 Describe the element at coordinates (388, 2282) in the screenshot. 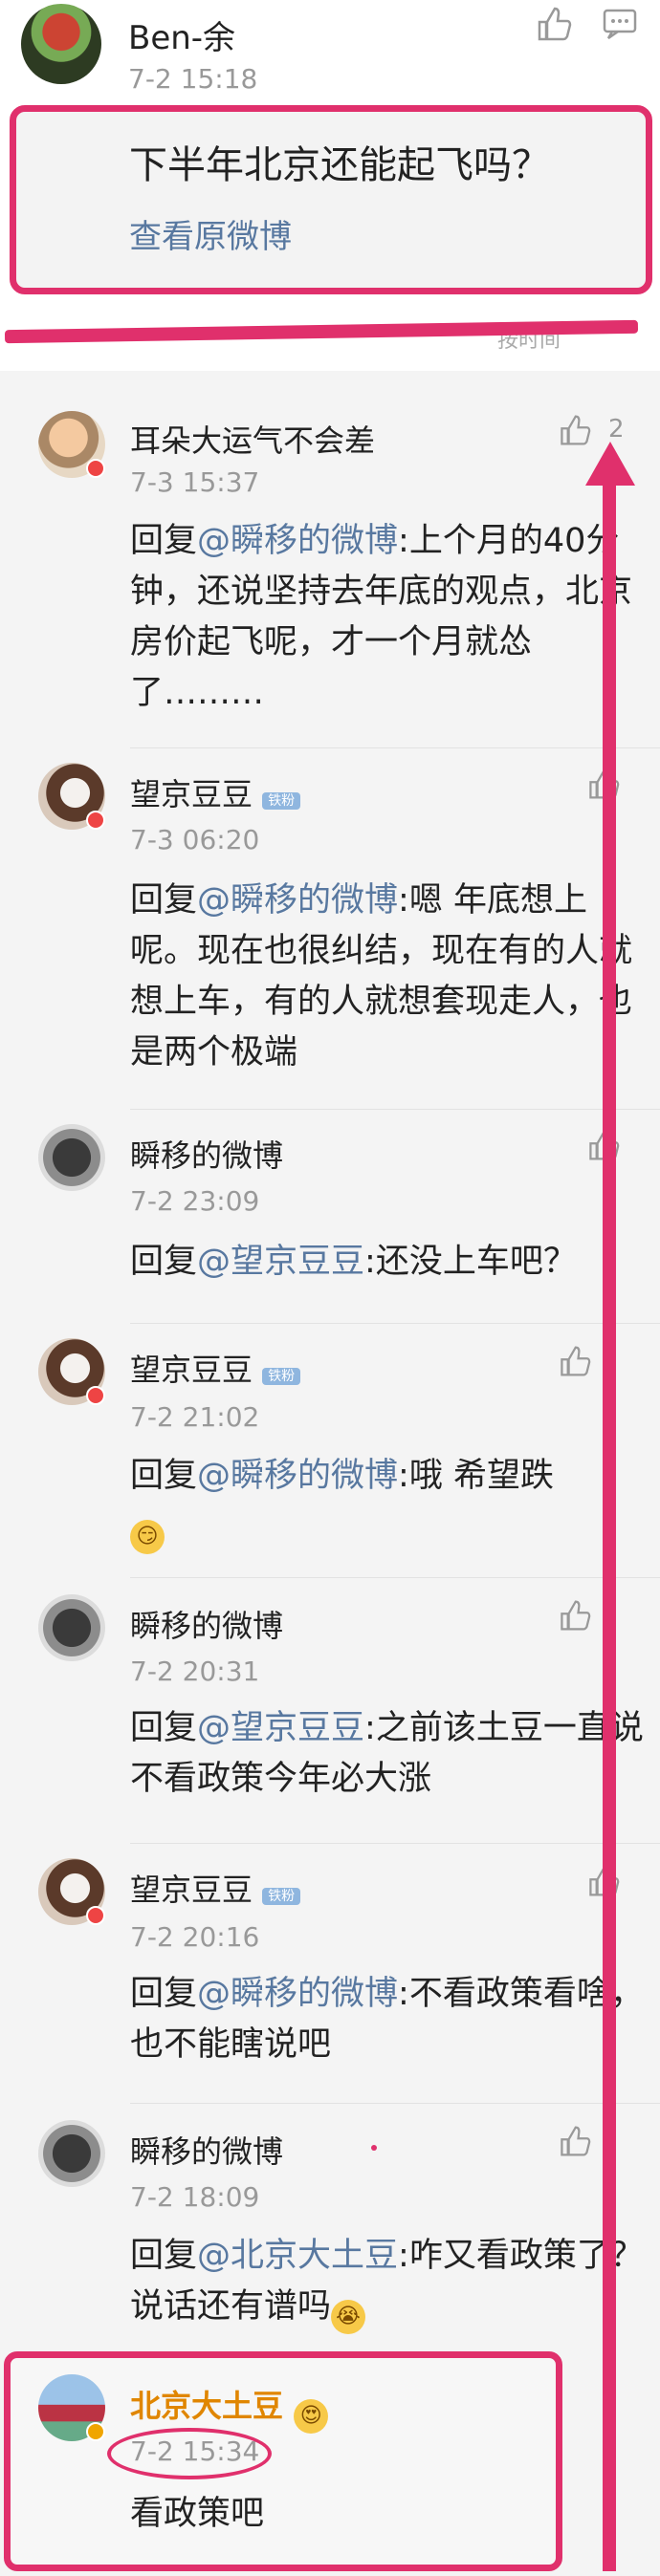

I see `comment-body: 回复@北京大土豆:咋又看政策了？说话还有谱吗 😭` at that location.